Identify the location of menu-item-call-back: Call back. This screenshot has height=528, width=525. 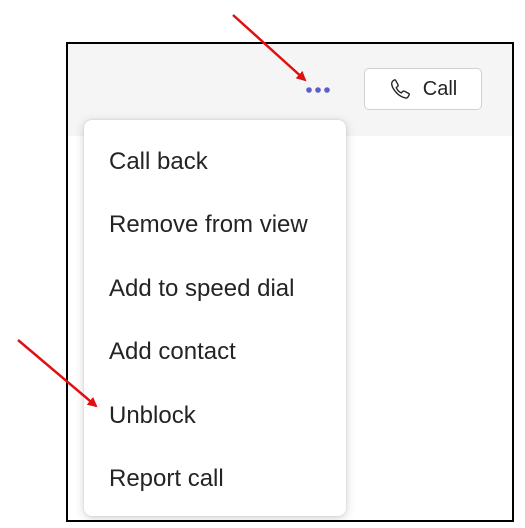
(215, 162).